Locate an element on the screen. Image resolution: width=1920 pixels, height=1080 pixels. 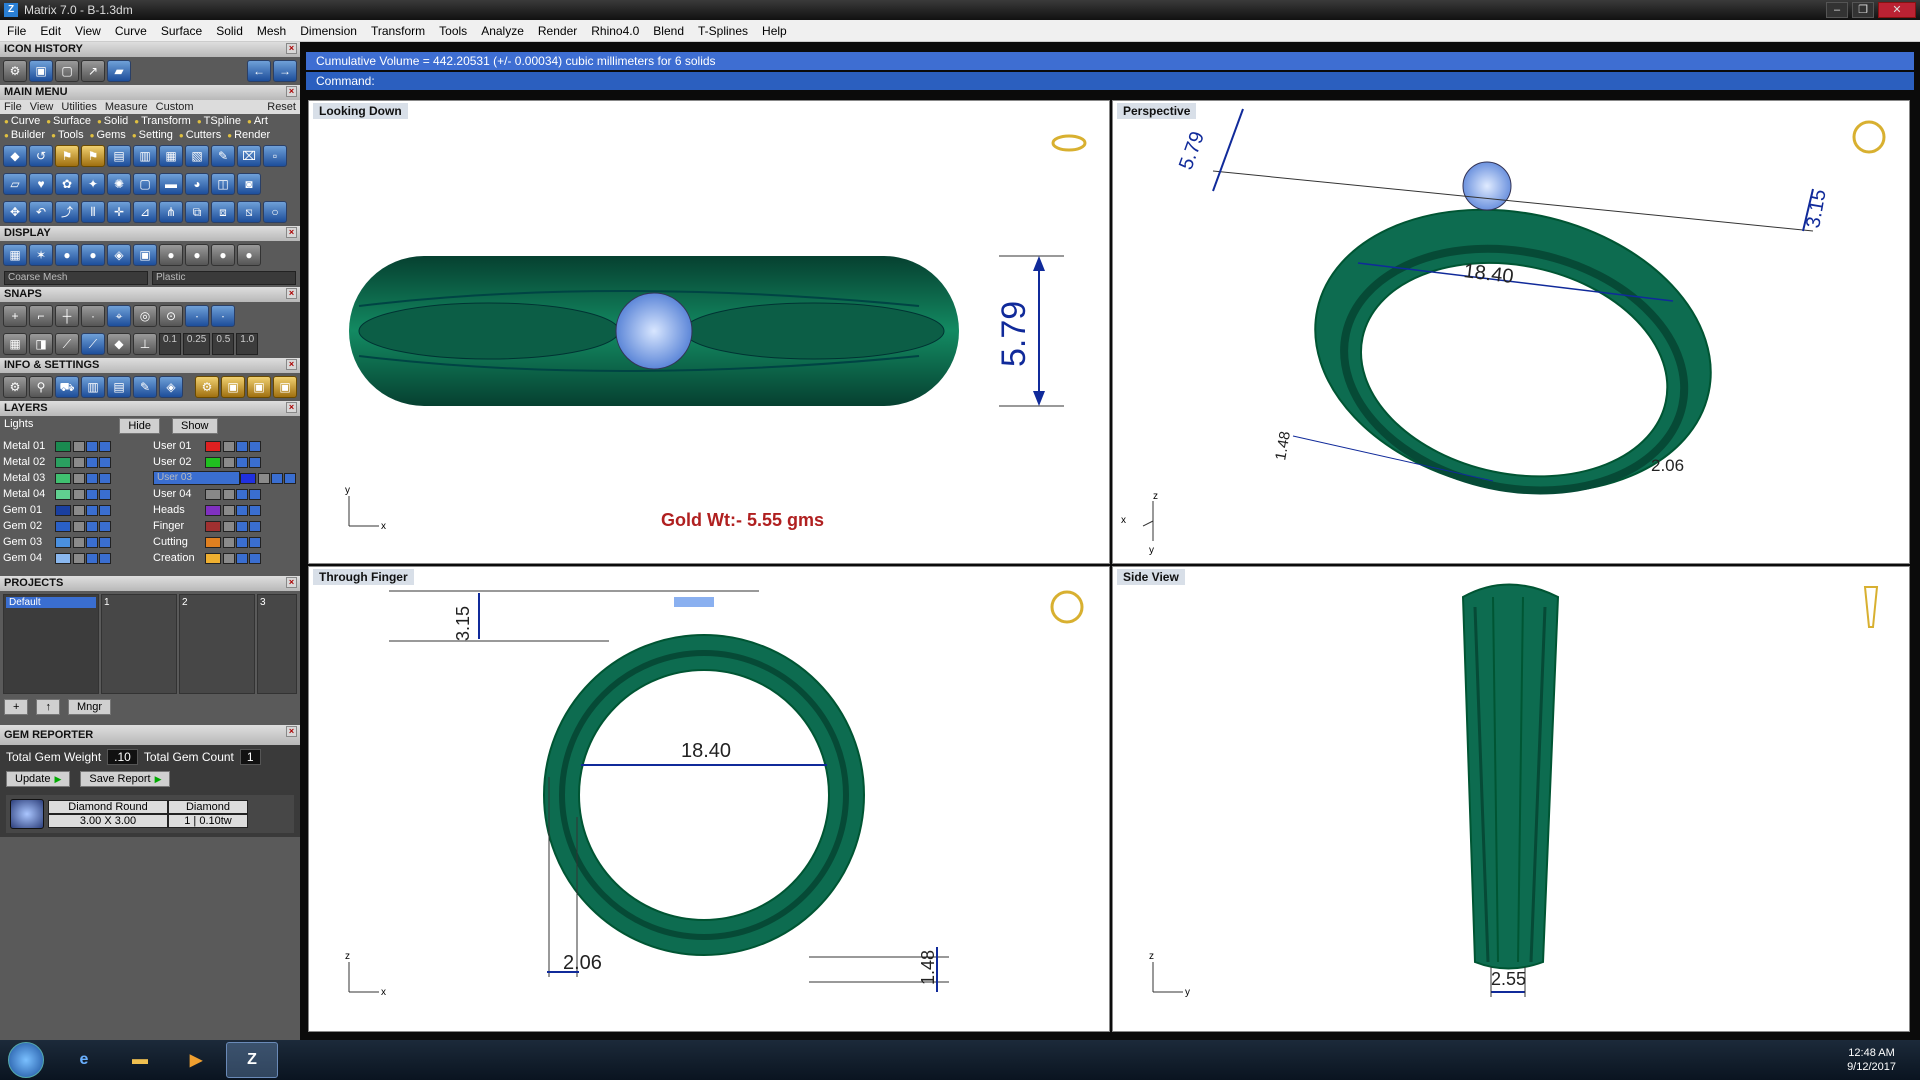
shaded-icon: ✶ is located at coordinates (41, 255).